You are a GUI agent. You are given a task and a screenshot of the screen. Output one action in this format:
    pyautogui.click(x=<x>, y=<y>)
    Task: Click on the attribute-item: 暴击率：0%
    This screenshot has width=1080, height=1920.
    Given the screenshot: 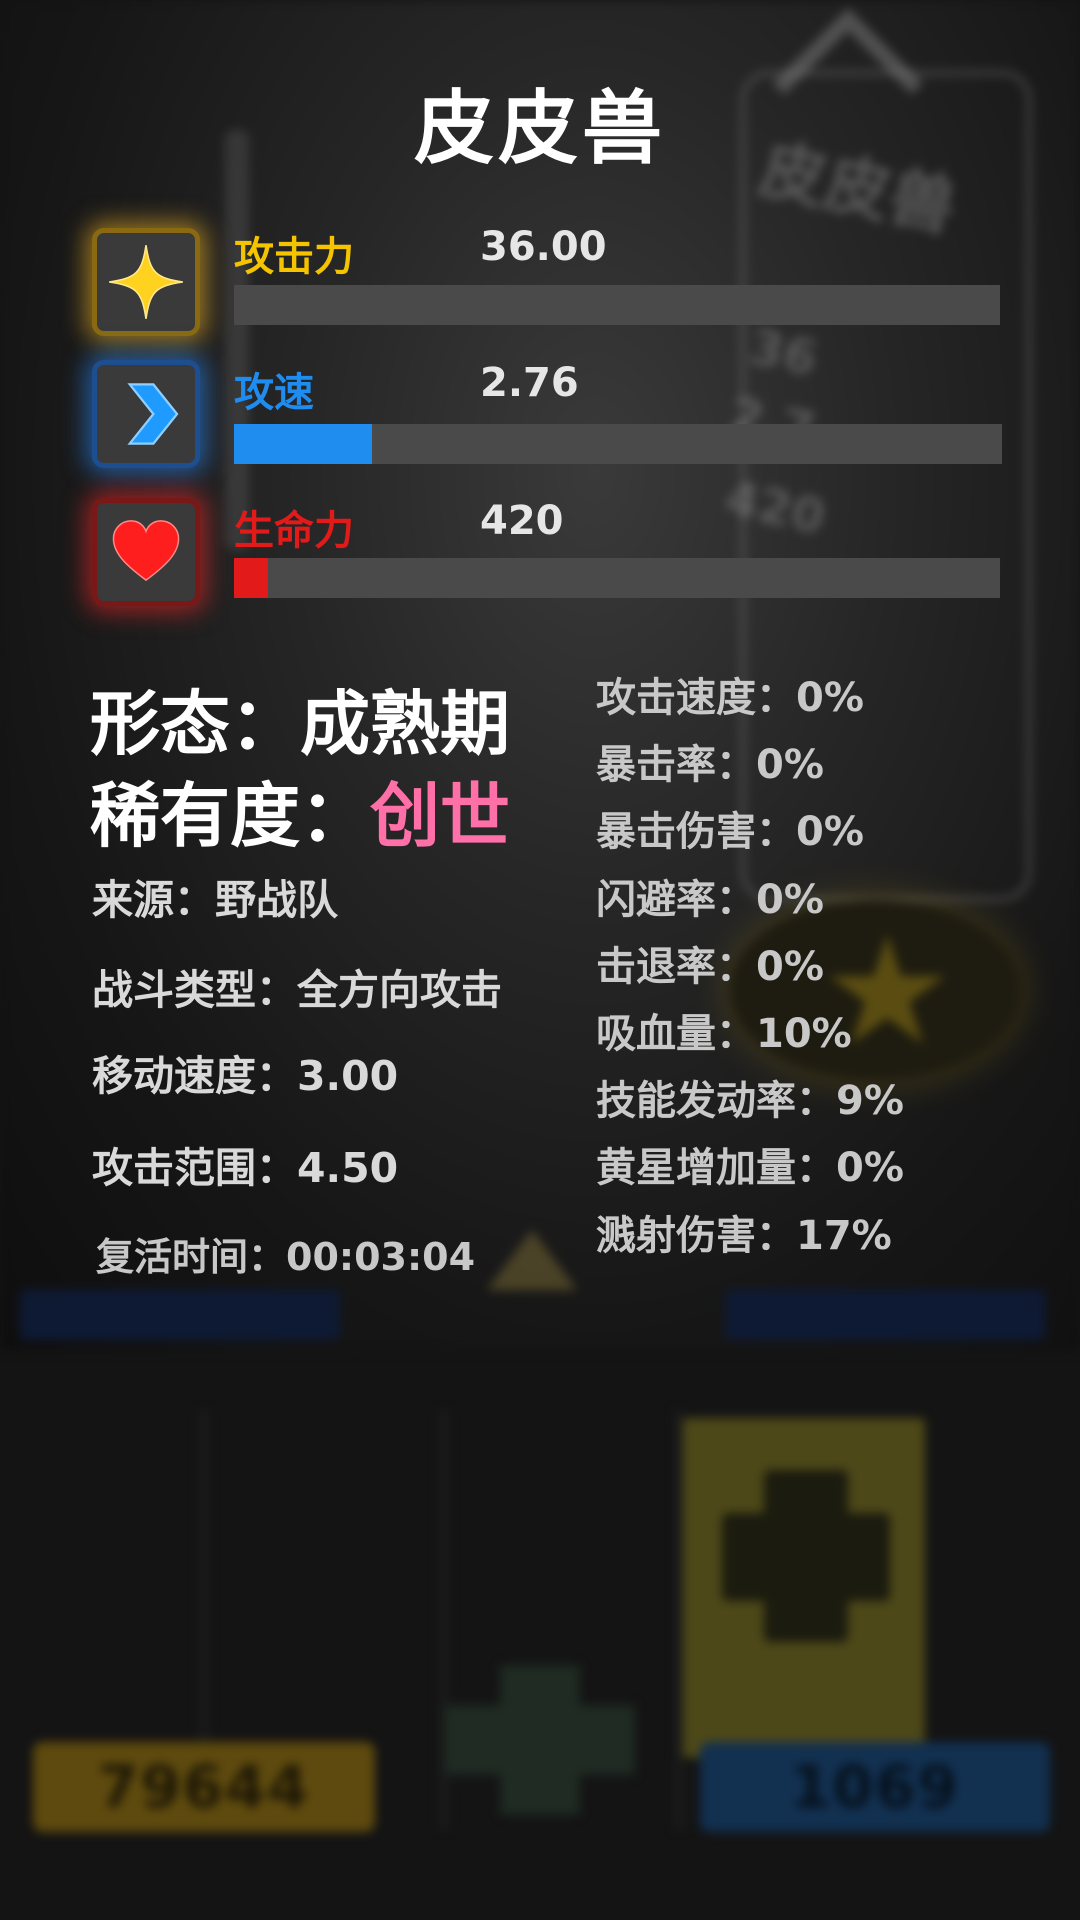 What is the action you would take?
    pyautogui.click(x=710, y=765)
    